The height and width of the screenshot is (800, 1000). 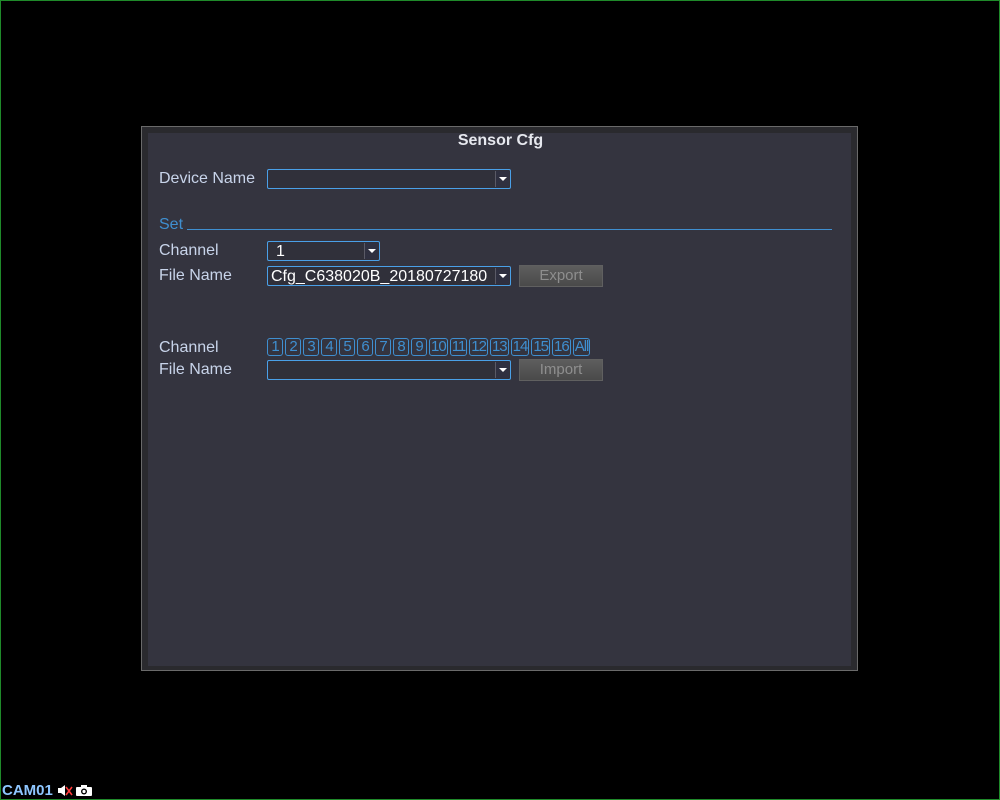 What do you see at coordinates (171, 224) in the screenshot?
I see `set-section-label: Set` at bounding box center [171, 224].